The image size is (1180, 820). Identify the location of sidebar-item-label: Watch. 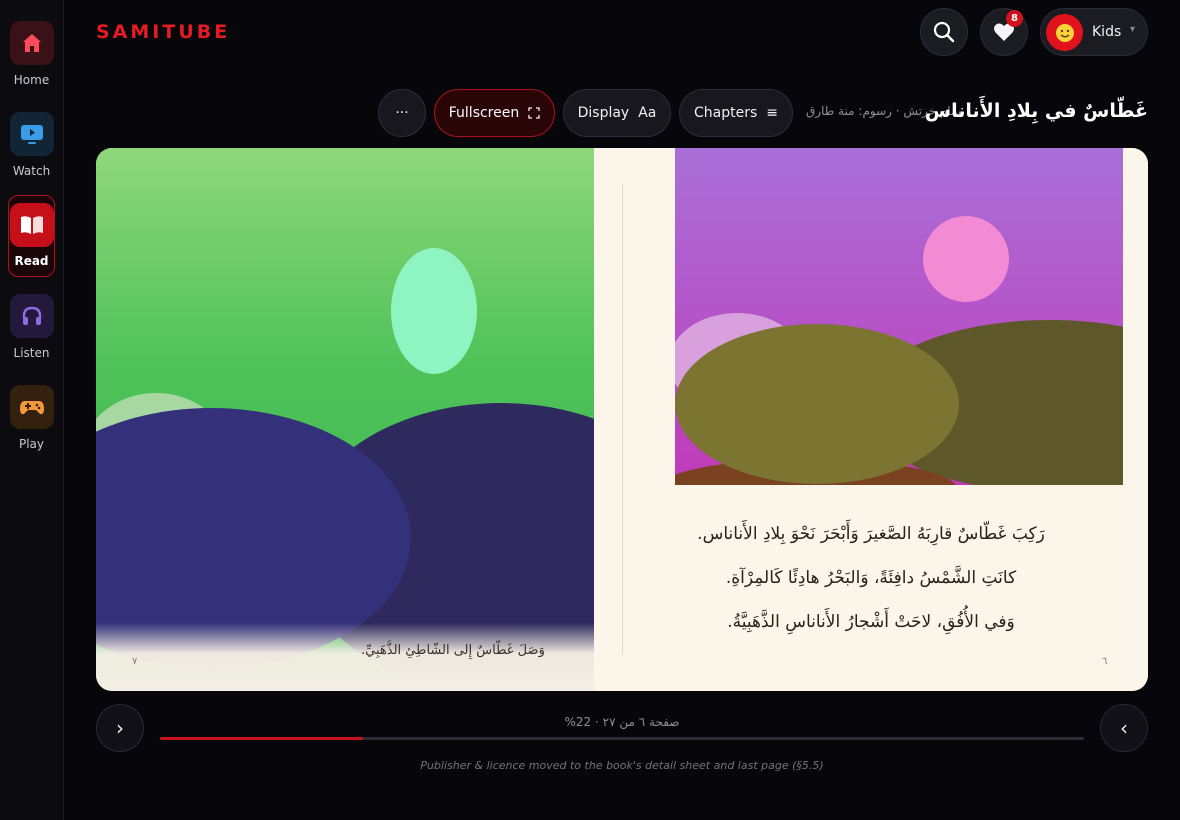
(31, 171).